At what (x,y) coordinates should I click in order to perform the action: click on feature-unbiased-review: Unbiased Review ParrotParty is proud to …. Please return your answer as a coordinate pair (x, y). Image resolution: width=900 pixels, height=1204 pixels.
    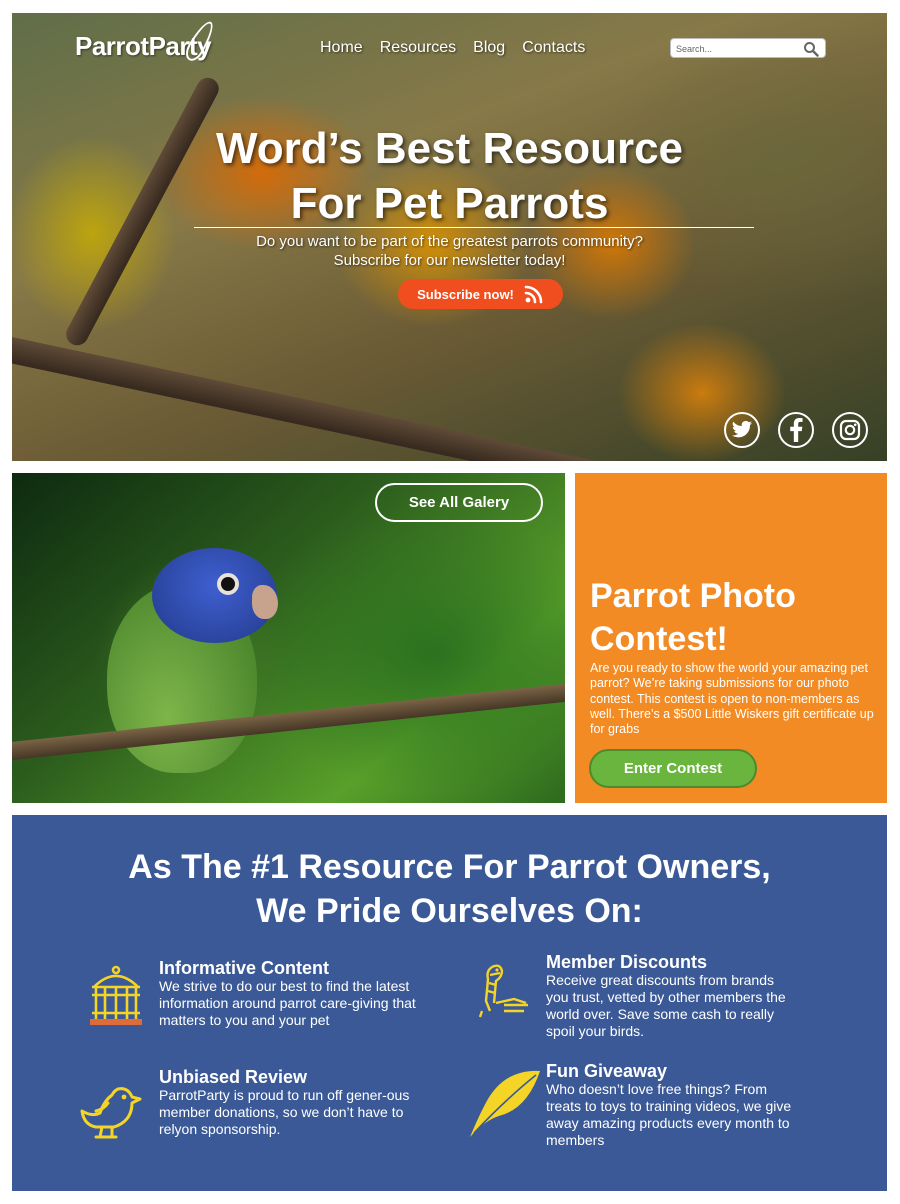
    Looking at the image, I should click on (289, 1102).